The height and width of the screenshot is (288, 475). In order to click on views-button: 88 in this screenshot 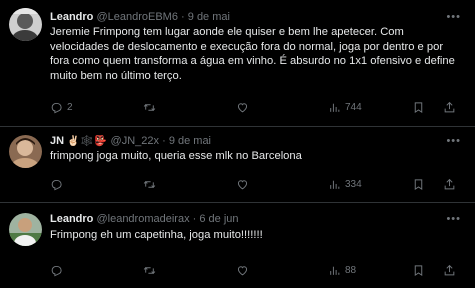, I will do `click(342, 270)`.